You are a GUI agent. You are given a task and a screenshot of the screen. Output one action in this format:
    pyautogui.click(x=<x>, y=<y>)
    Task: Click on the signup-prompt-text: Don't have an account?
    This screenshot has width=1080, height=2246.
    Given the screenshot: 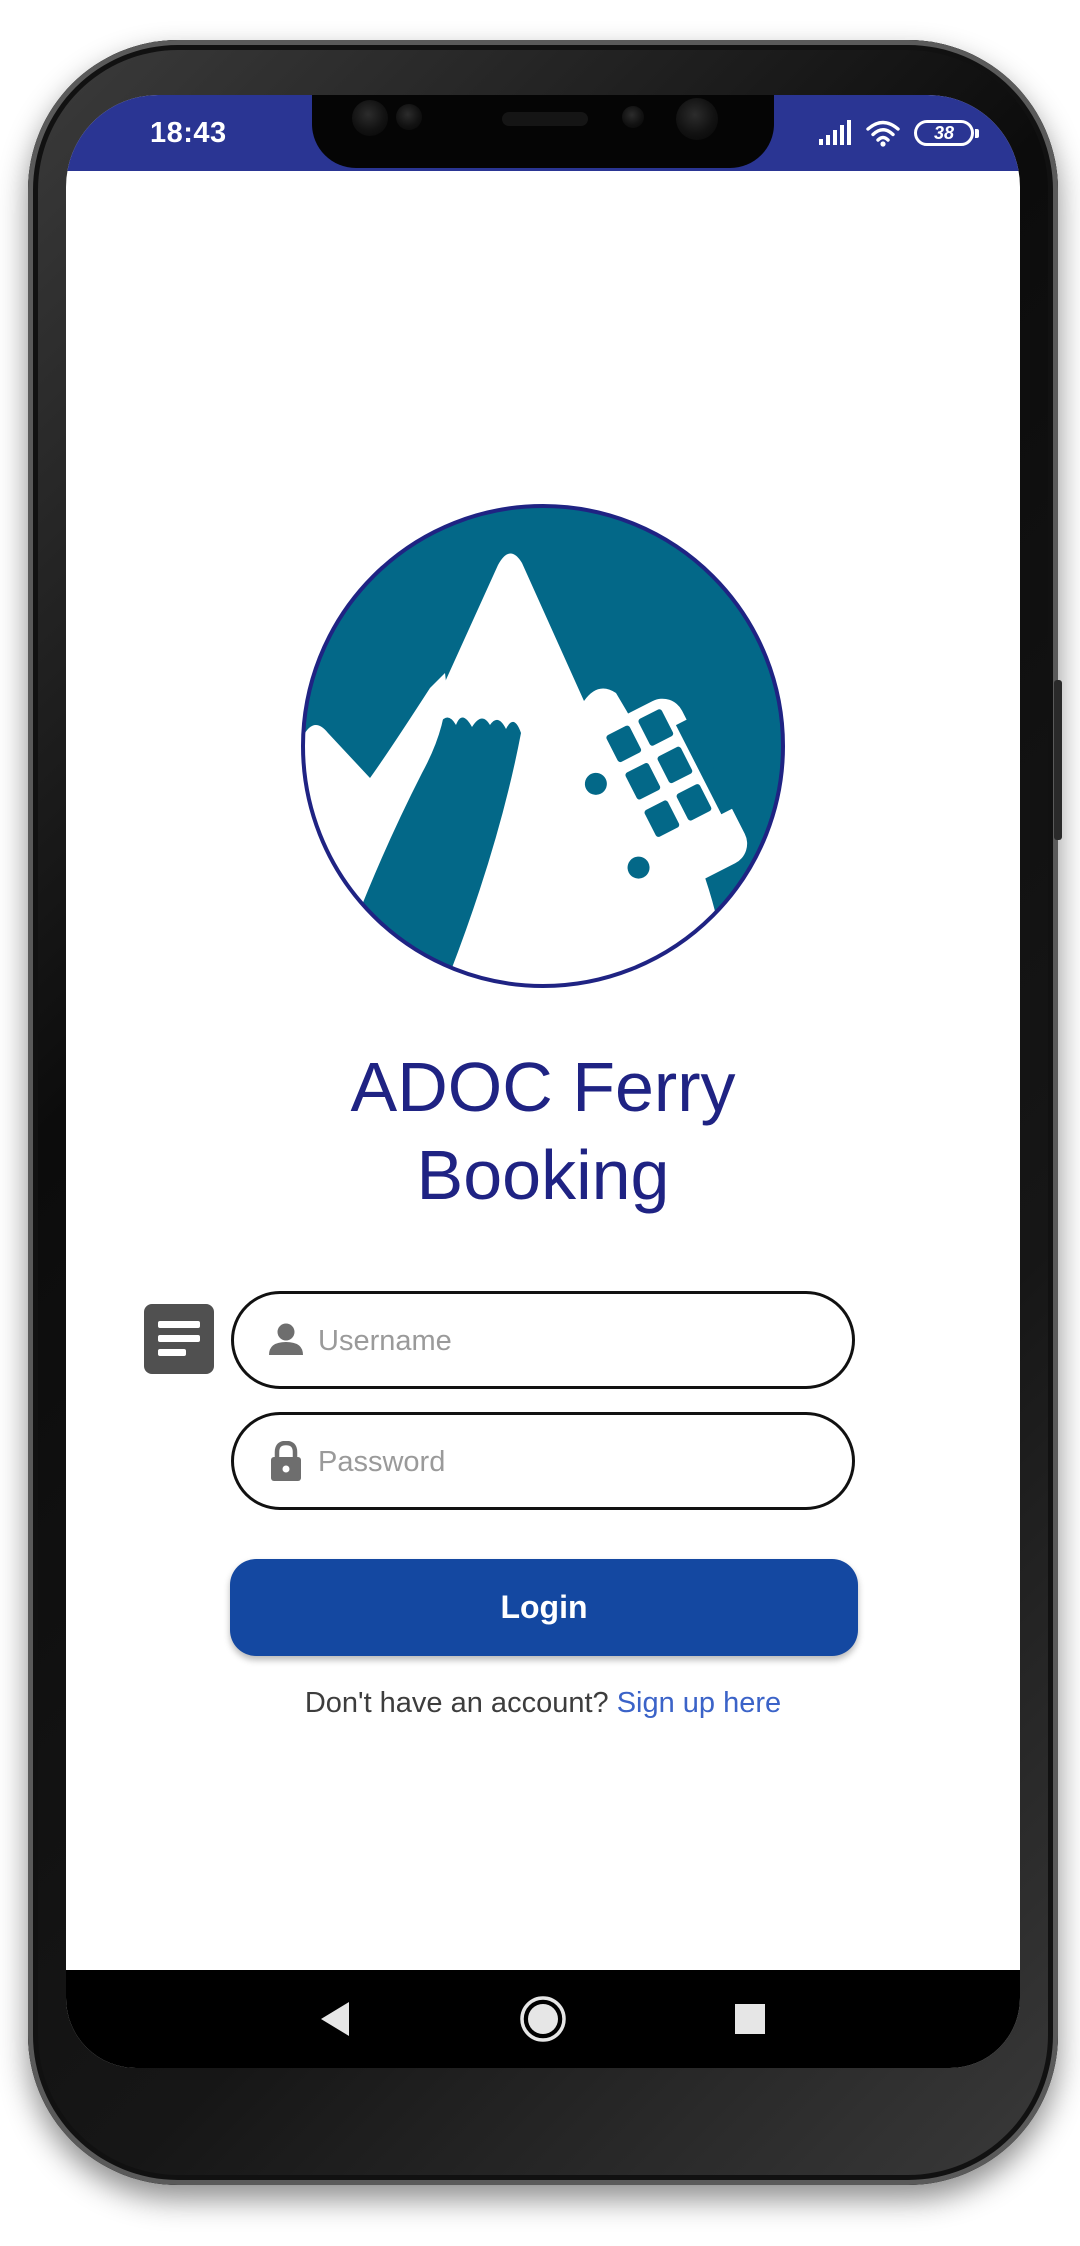 What is the action you would take?
    pyautogui.click(x=456, y=1703)
    